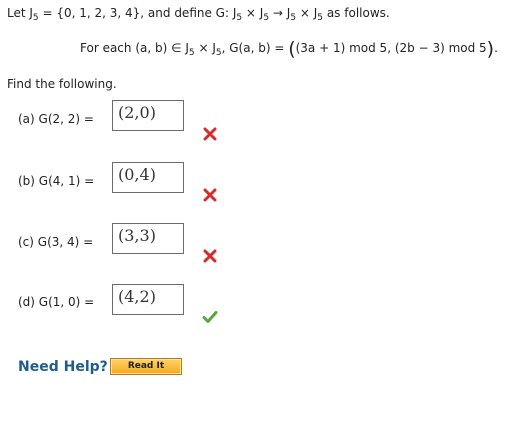 The height and width of the screenshot is (422, 532). Describe the element at coordinates (292, 49) in the screenshot. I see `open-paren: (` at that location.